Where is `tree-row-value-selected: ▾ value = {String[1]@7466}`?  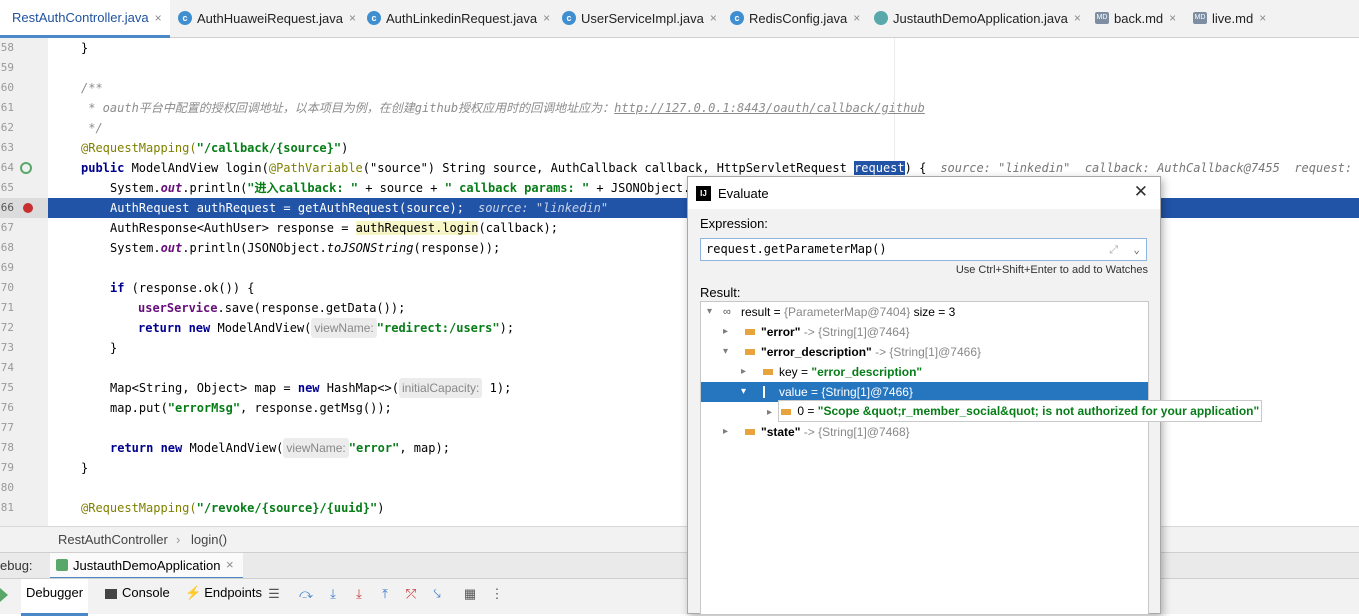
tree-row-value-selected: ▾ value = {String[1]@7466} is located at coordinates (924, 392).